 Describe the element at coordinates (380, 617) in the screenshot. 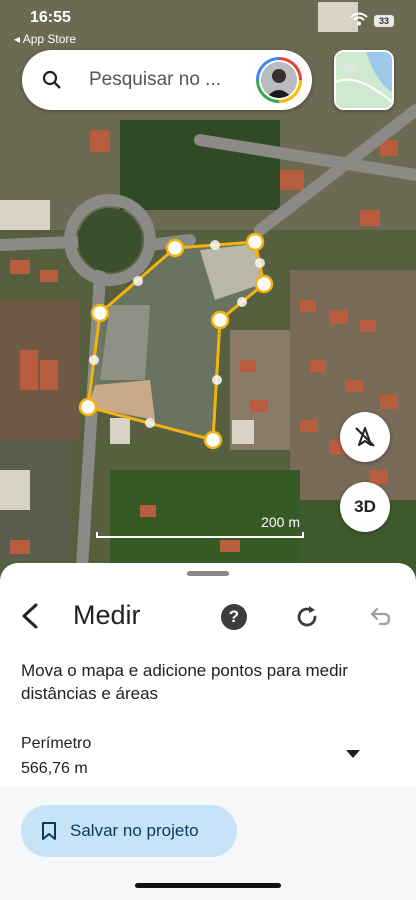

I see `undo-icon` at that location.